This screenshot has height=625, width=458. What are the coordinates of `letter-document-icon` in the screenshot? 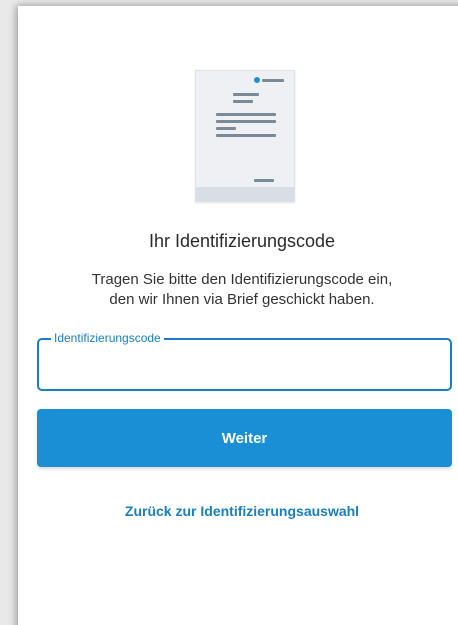 It's located at (245, 136).